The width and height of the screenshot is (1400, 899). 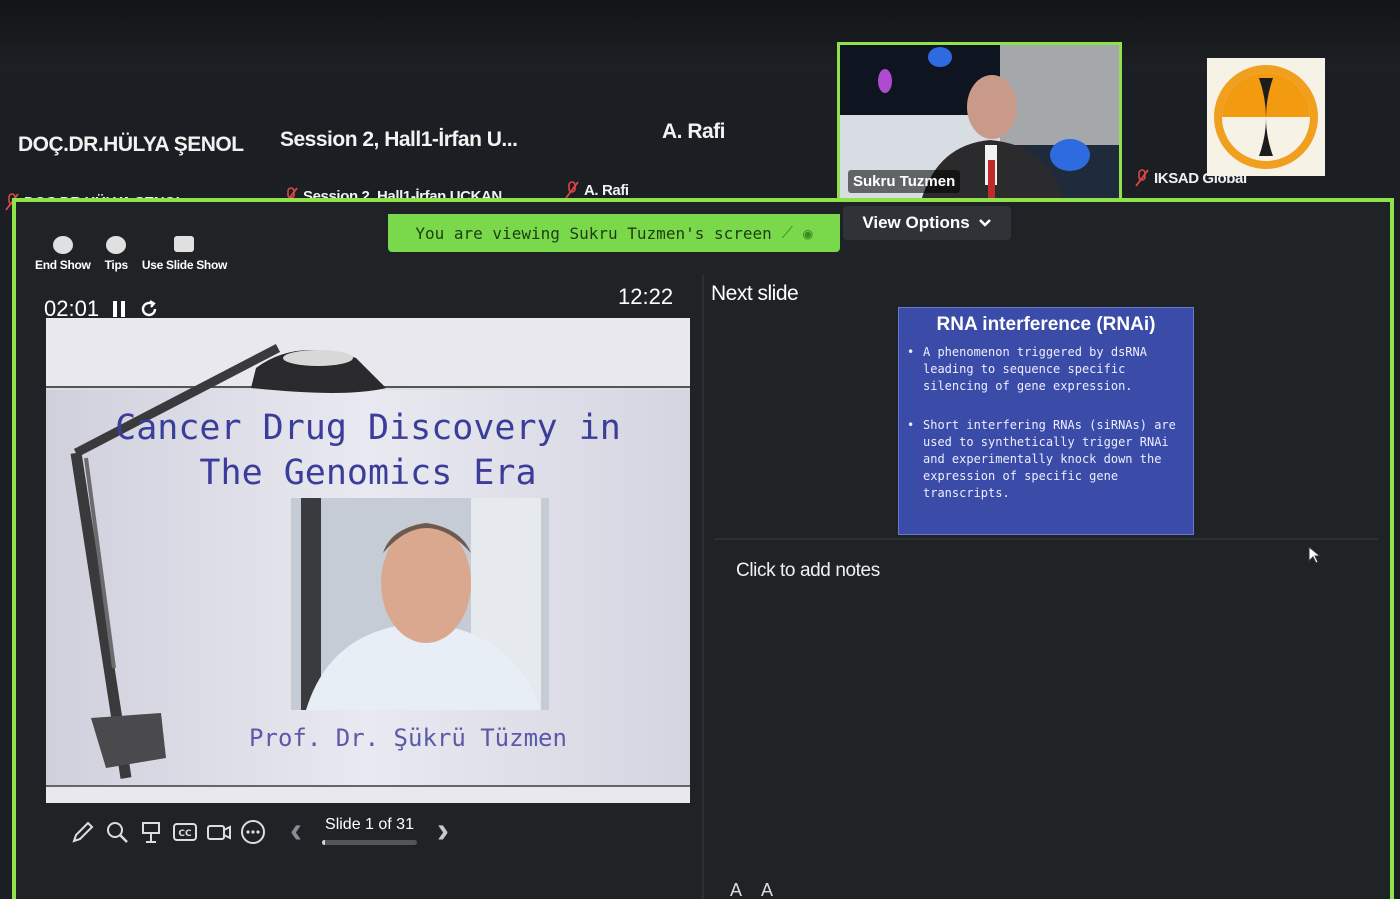 I want to click on slide-navigation: ‹ Slide 1 of 31 ›, so click(x=369, y=830).